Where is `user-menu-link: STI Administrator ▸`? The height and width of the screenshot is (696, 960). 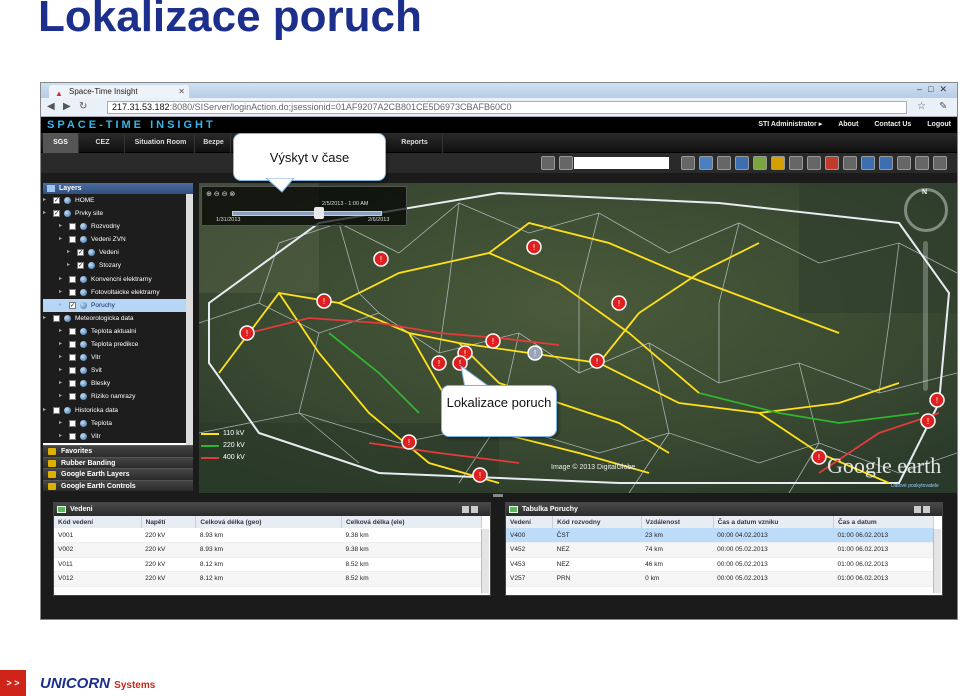 user-menu-link: STI Administrator ▸ is located at coordinates (790, 124).